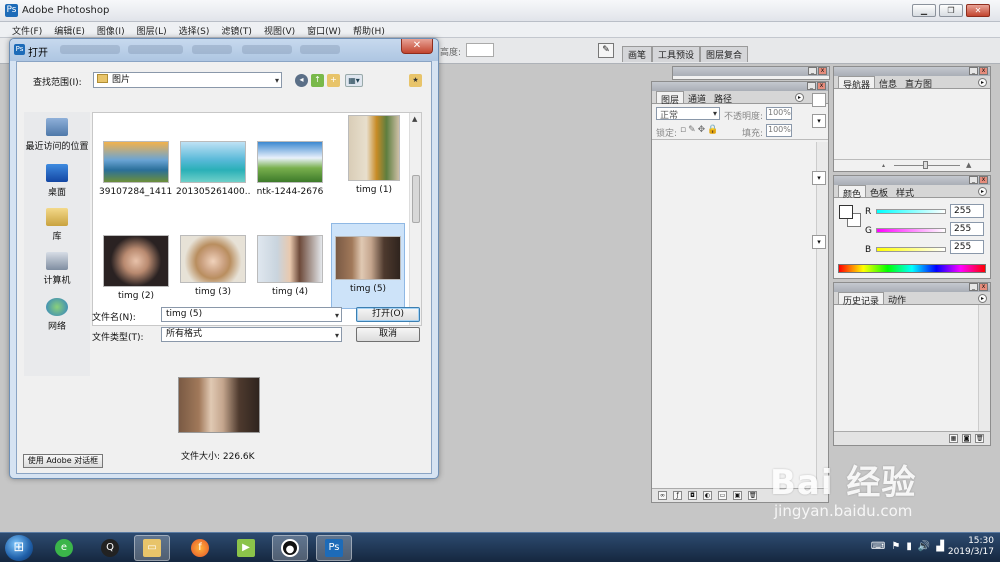 Image resolution: width=1000 pixels, height=562 pixels. I want to click on open-button: 打开(O), so click(388, 314).